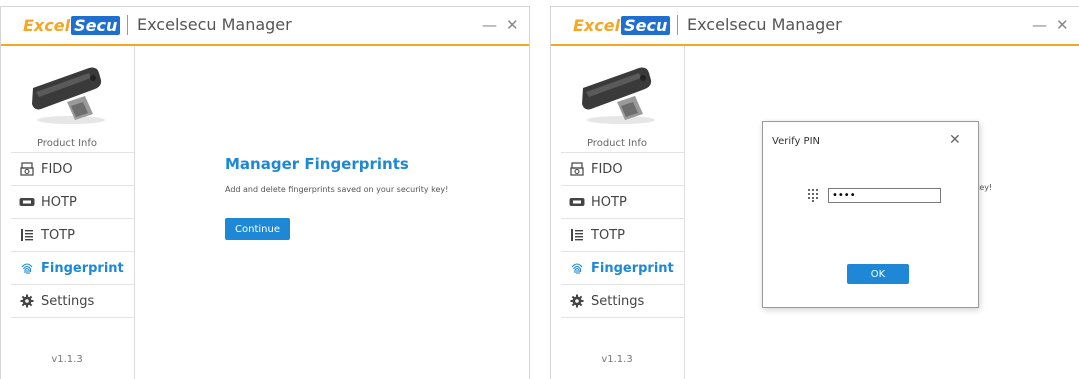 This screenshot has width=1079, height=379. What do you see at coordinates (317, 164) in the screenshot?
I see `page-title: Manager Fingerprints` at bounding box center [317, 164].